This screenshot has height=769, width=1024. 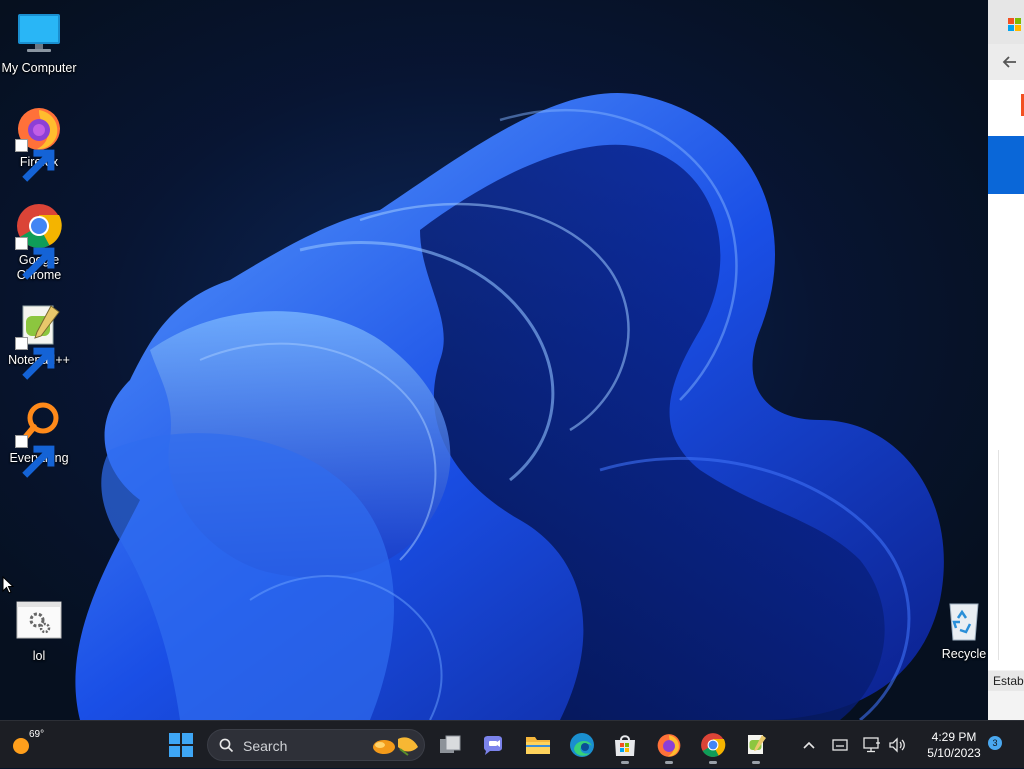 I want to click on desktop-icon-label: My Computer, so click(x=39, y=68).